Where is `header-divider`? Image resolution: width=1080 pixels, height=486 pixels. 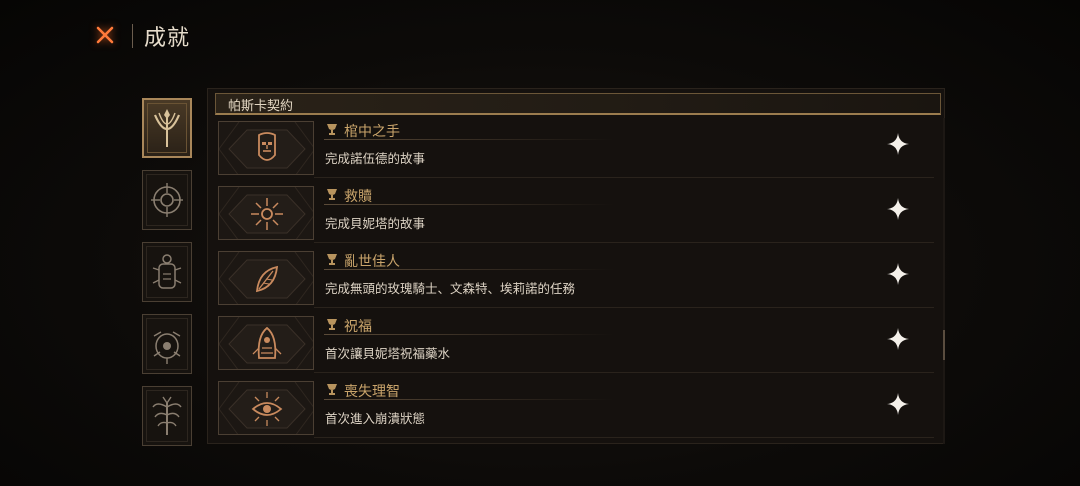 header-divider is located at coordinates (132, 36).